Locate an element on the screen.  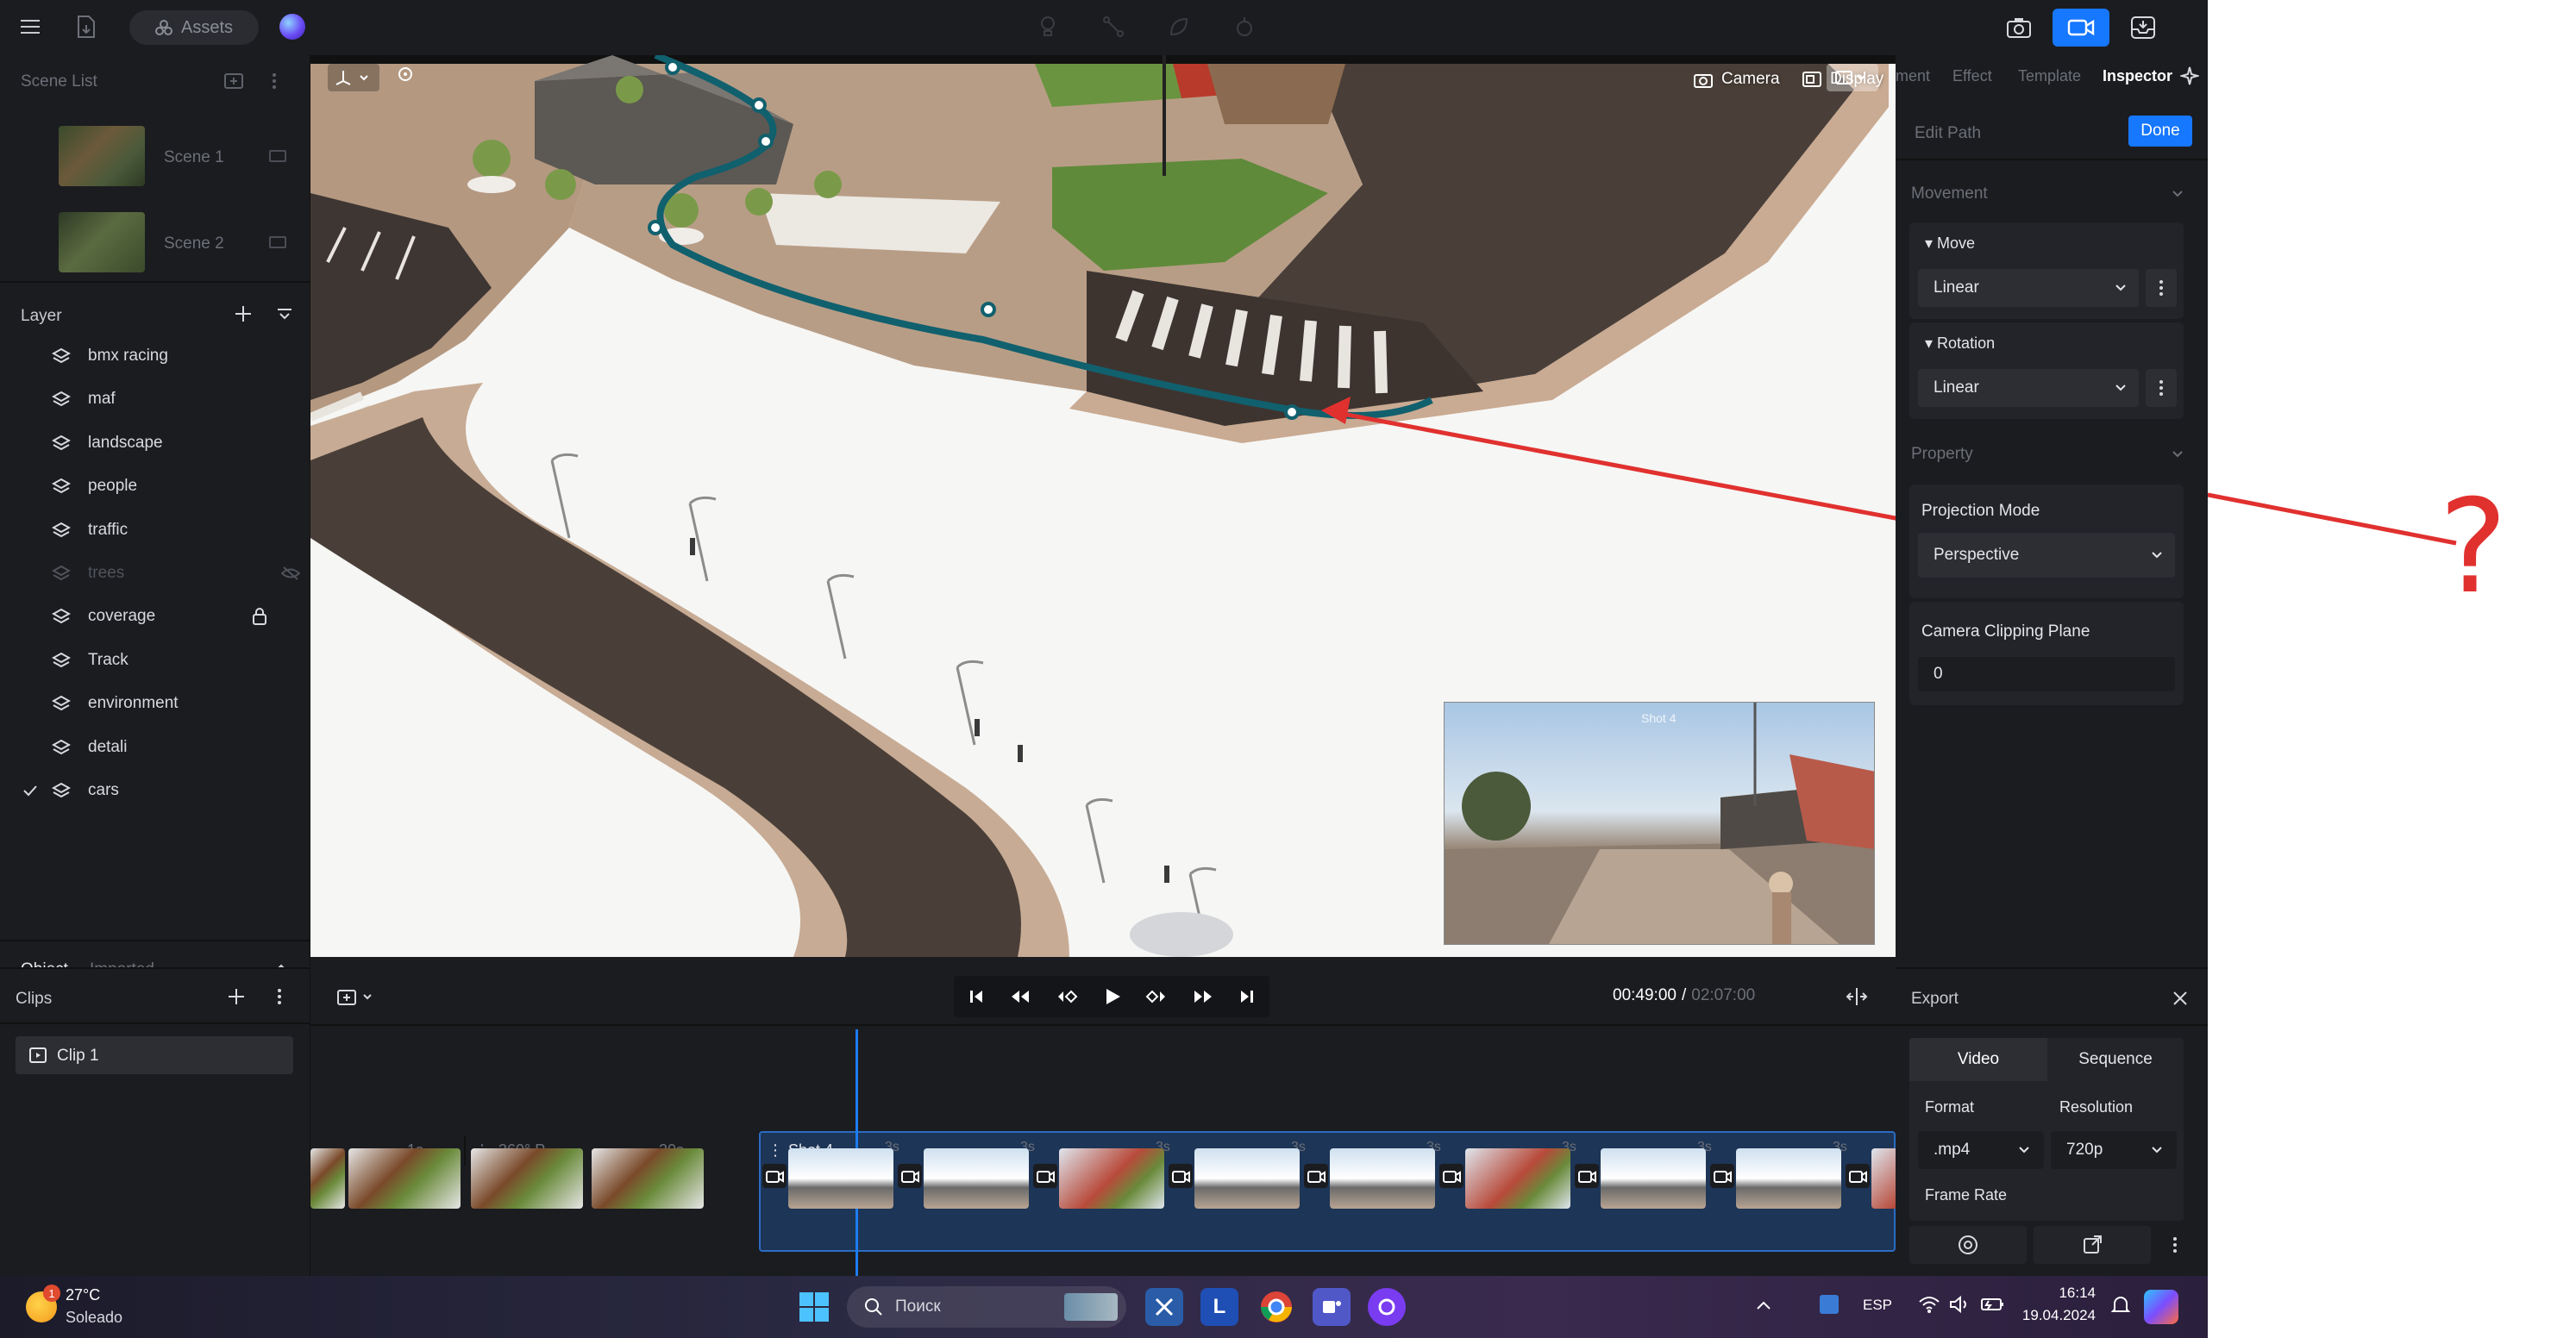
menu-icon is located at coordinates (30, 27).